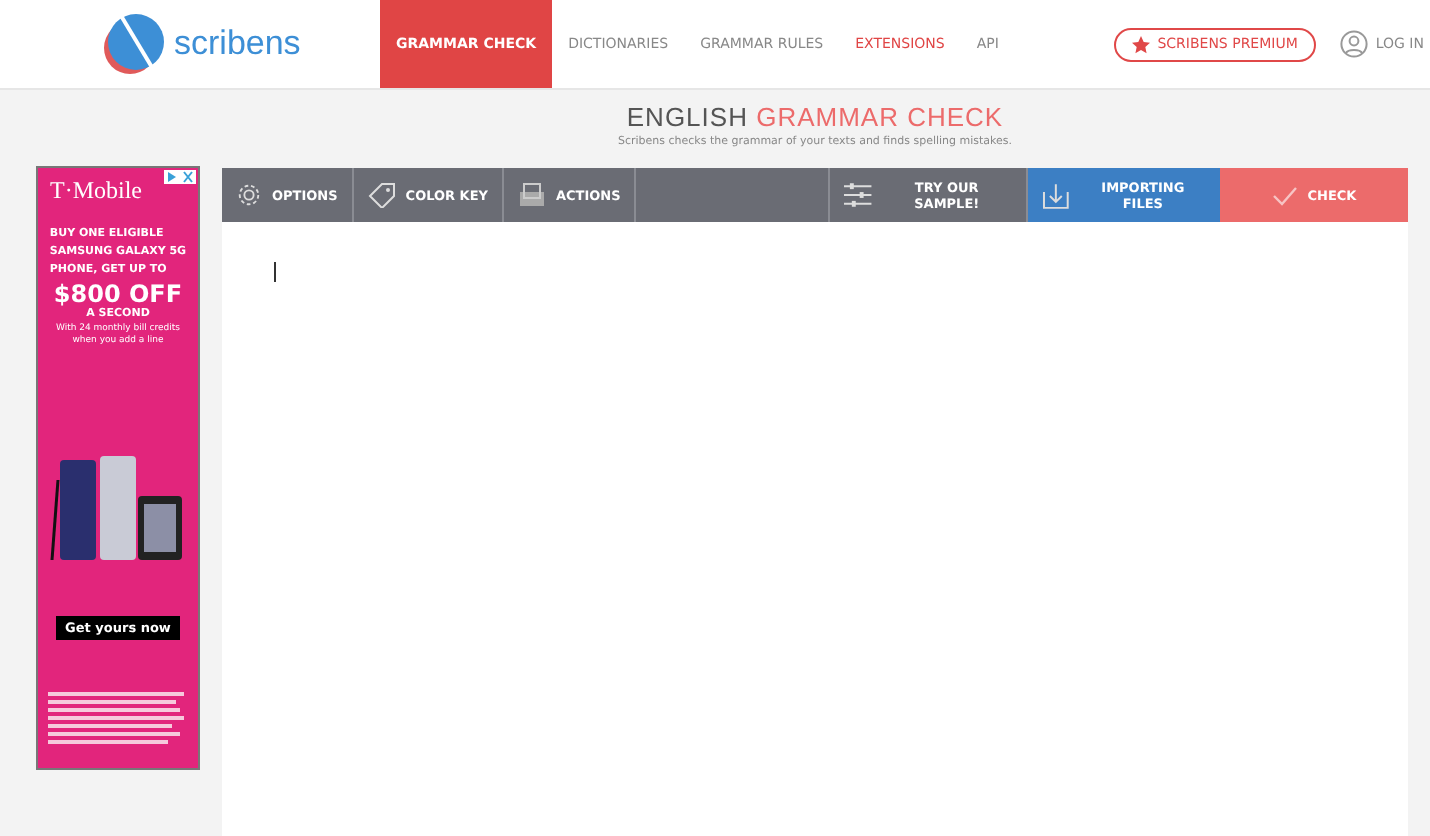 The width and height of the screenshot is (1430, 836). I want to click on user-icon, so click(1353, 44).